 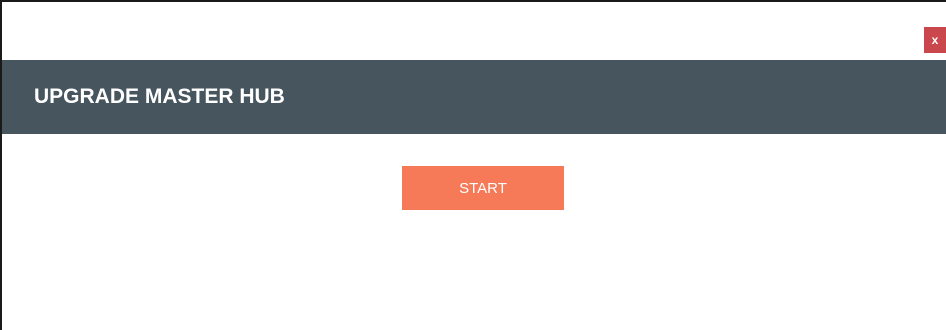 What do you see at coordinates (159, 96) in the screenshot?
I see `page-title: UPGRADE MASTER HUB` at bounding box center [159, 96].